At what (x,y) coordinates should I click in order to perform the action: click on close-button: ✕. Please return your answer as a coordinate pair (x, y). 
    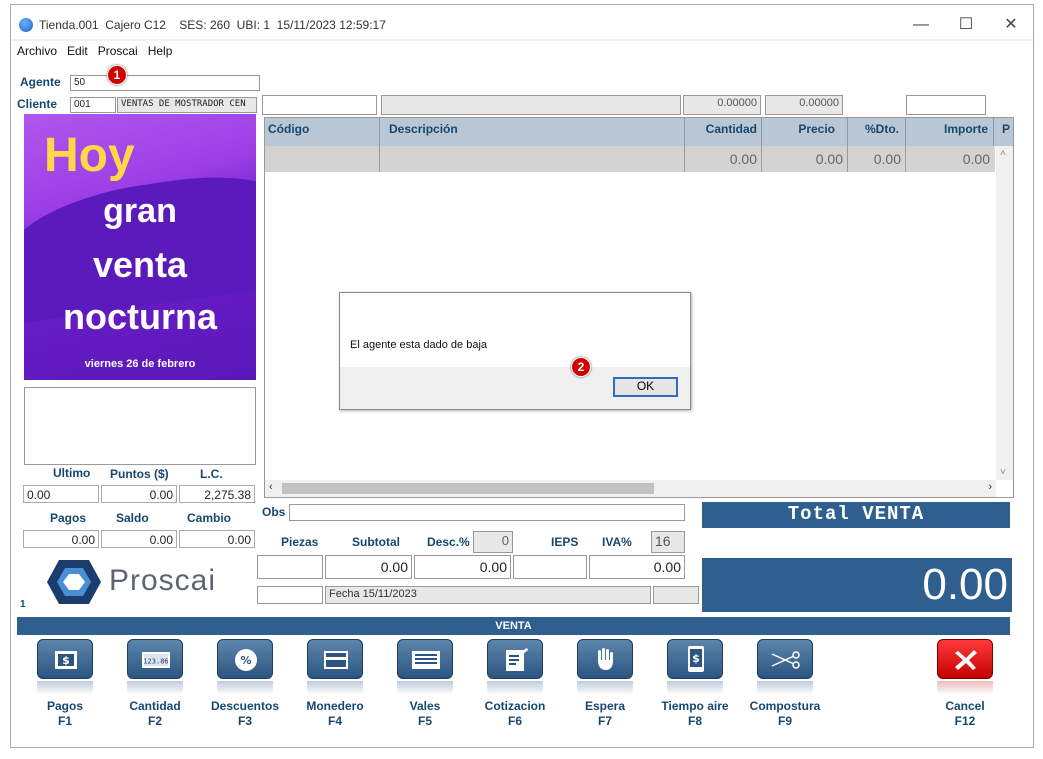
    Looking at the image, I should click on (1011, 25).